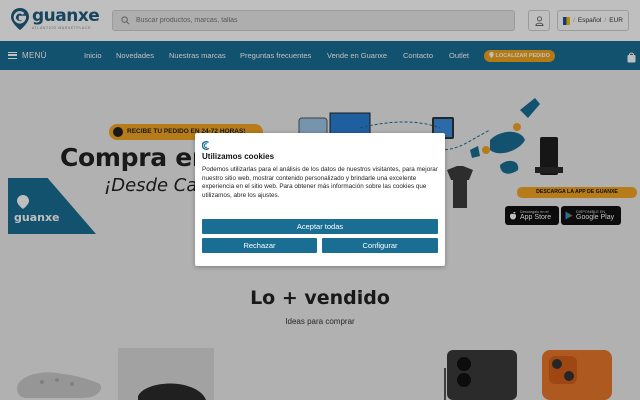 The height and width of the screenshot is (400, 640). Describe the element at coordinates (259, 245) in the screenshot. I see `reject-button: Rechazar` at that location.